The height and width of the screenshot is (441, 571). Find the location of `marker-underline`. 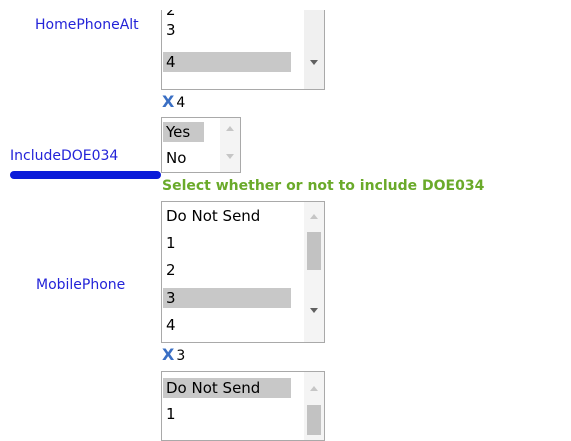

marker-underline is located at coordinates (85, 175).